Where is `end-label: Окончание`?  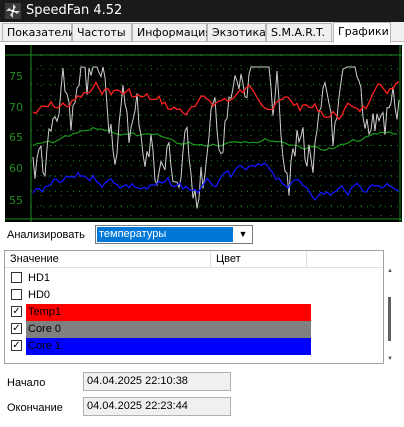 end-label: Окончание is located at coordinates (35, 408).